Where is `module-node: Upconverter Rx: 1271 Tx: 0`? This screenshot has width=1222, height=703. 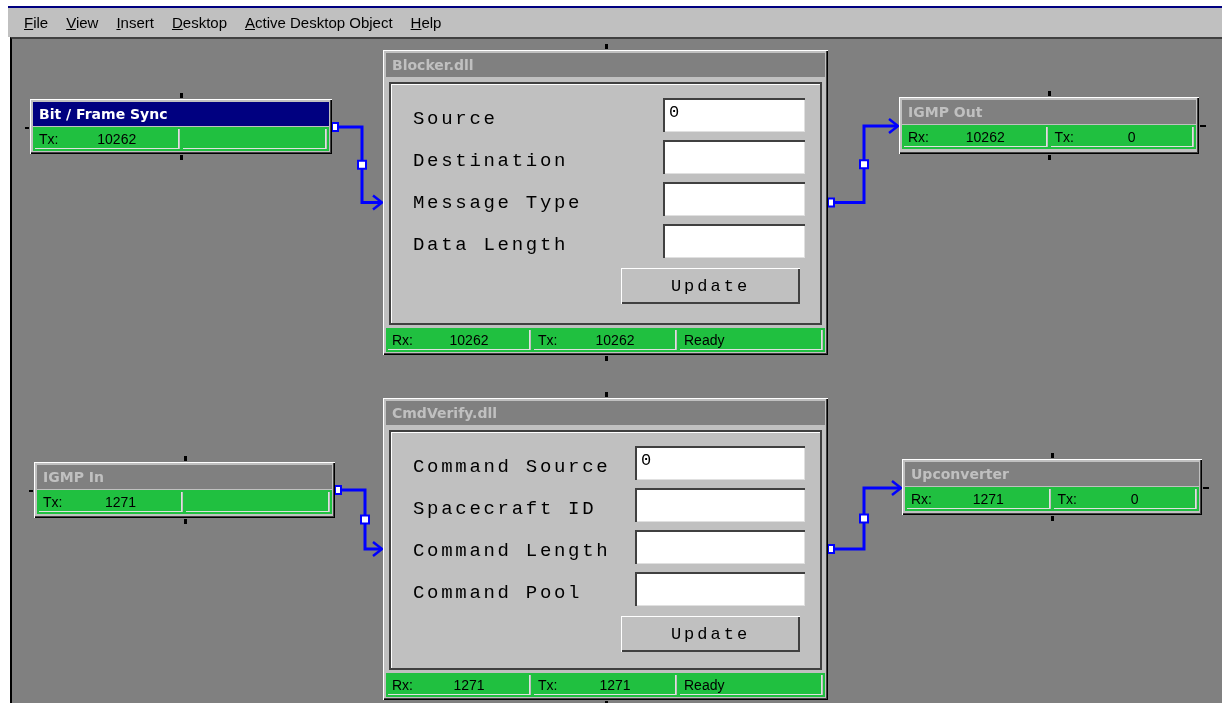
module-node: Upconverter Rx: 1271 Tx: 0 is located at coordinates (1052, 487).